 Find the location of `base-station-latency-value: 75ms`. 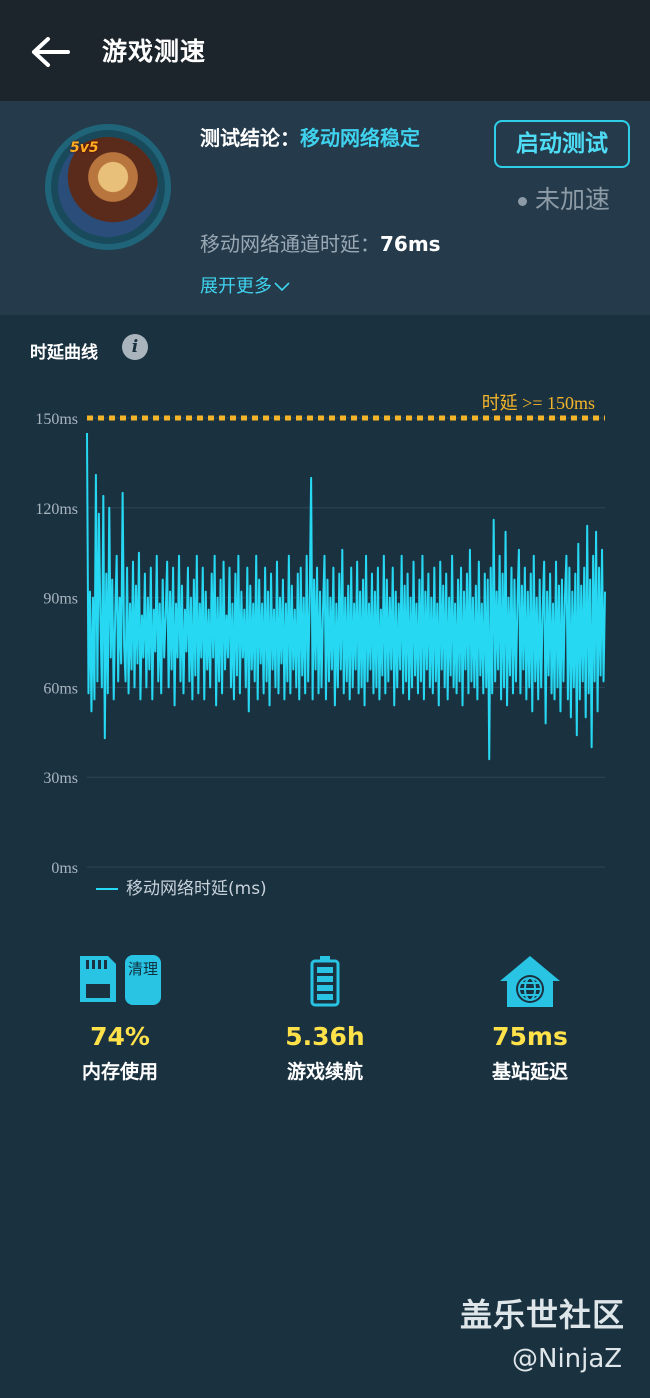

base-station-latency-value: 75ms is located at coordinates (530, 1036).